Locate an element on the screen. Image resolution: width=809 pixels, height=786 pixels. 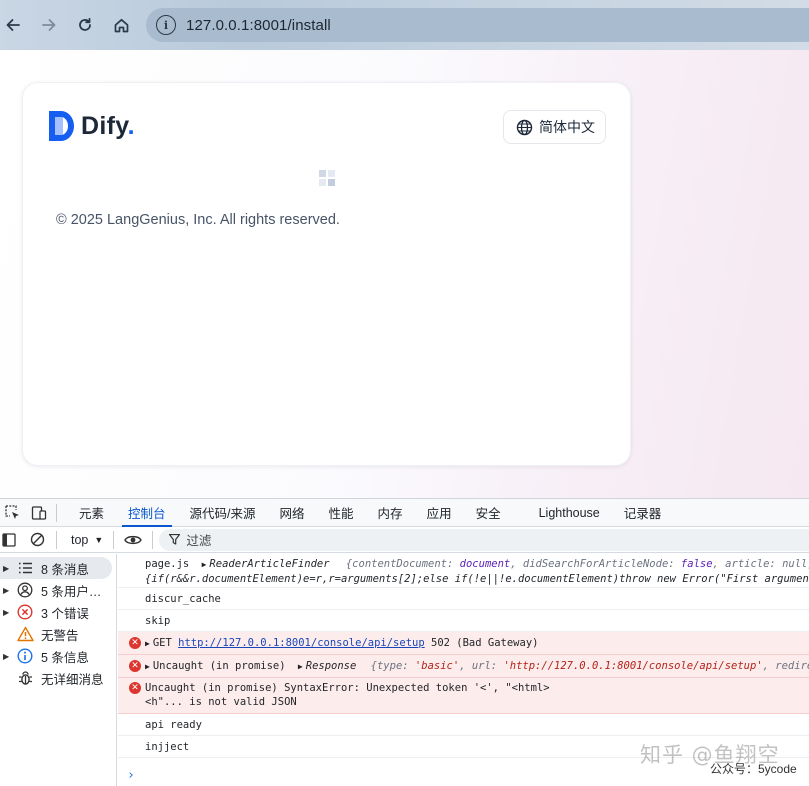
sidebar-filter-item: ▶ 5 条信息 is located at coordinates (58, 656).